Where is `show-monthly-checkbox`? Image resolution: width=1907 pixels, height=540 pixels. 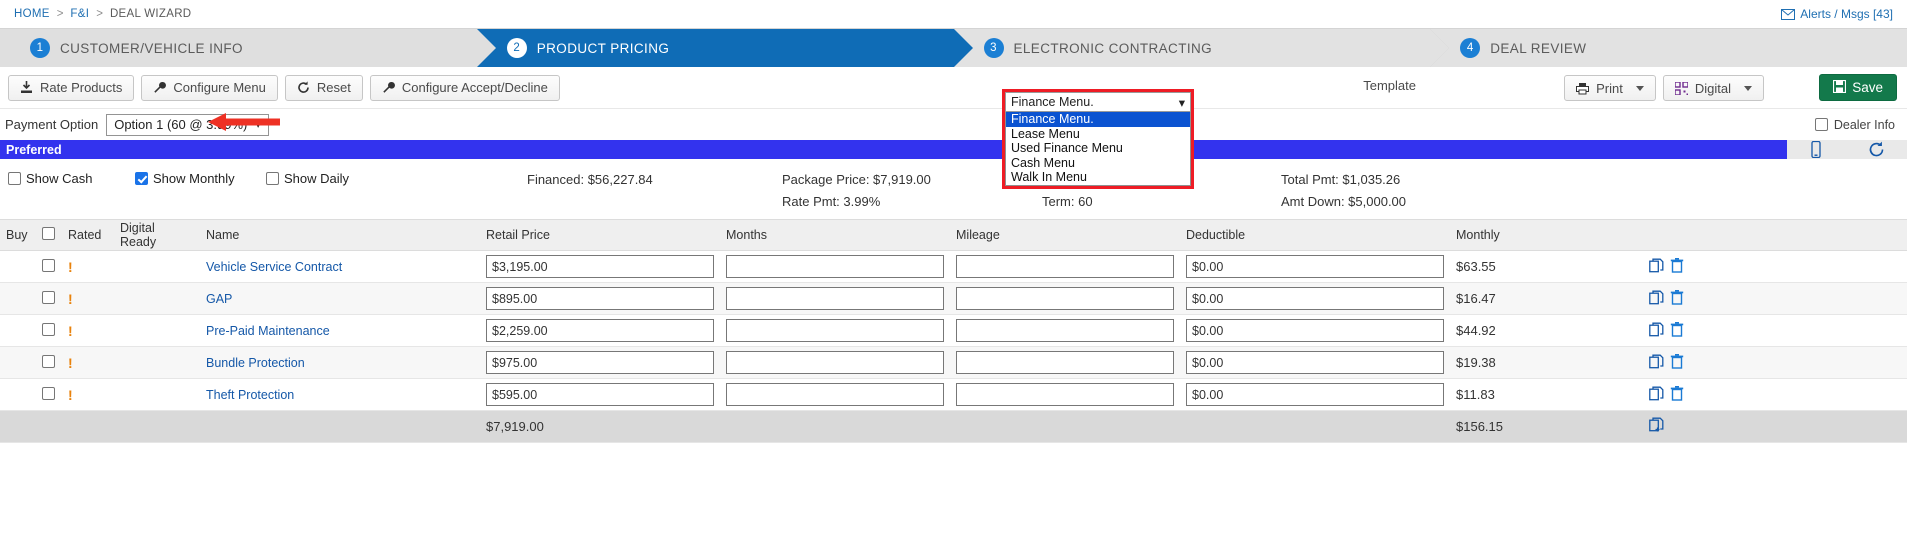
show-monthly-checkbox is located at coordinates (141, 178).